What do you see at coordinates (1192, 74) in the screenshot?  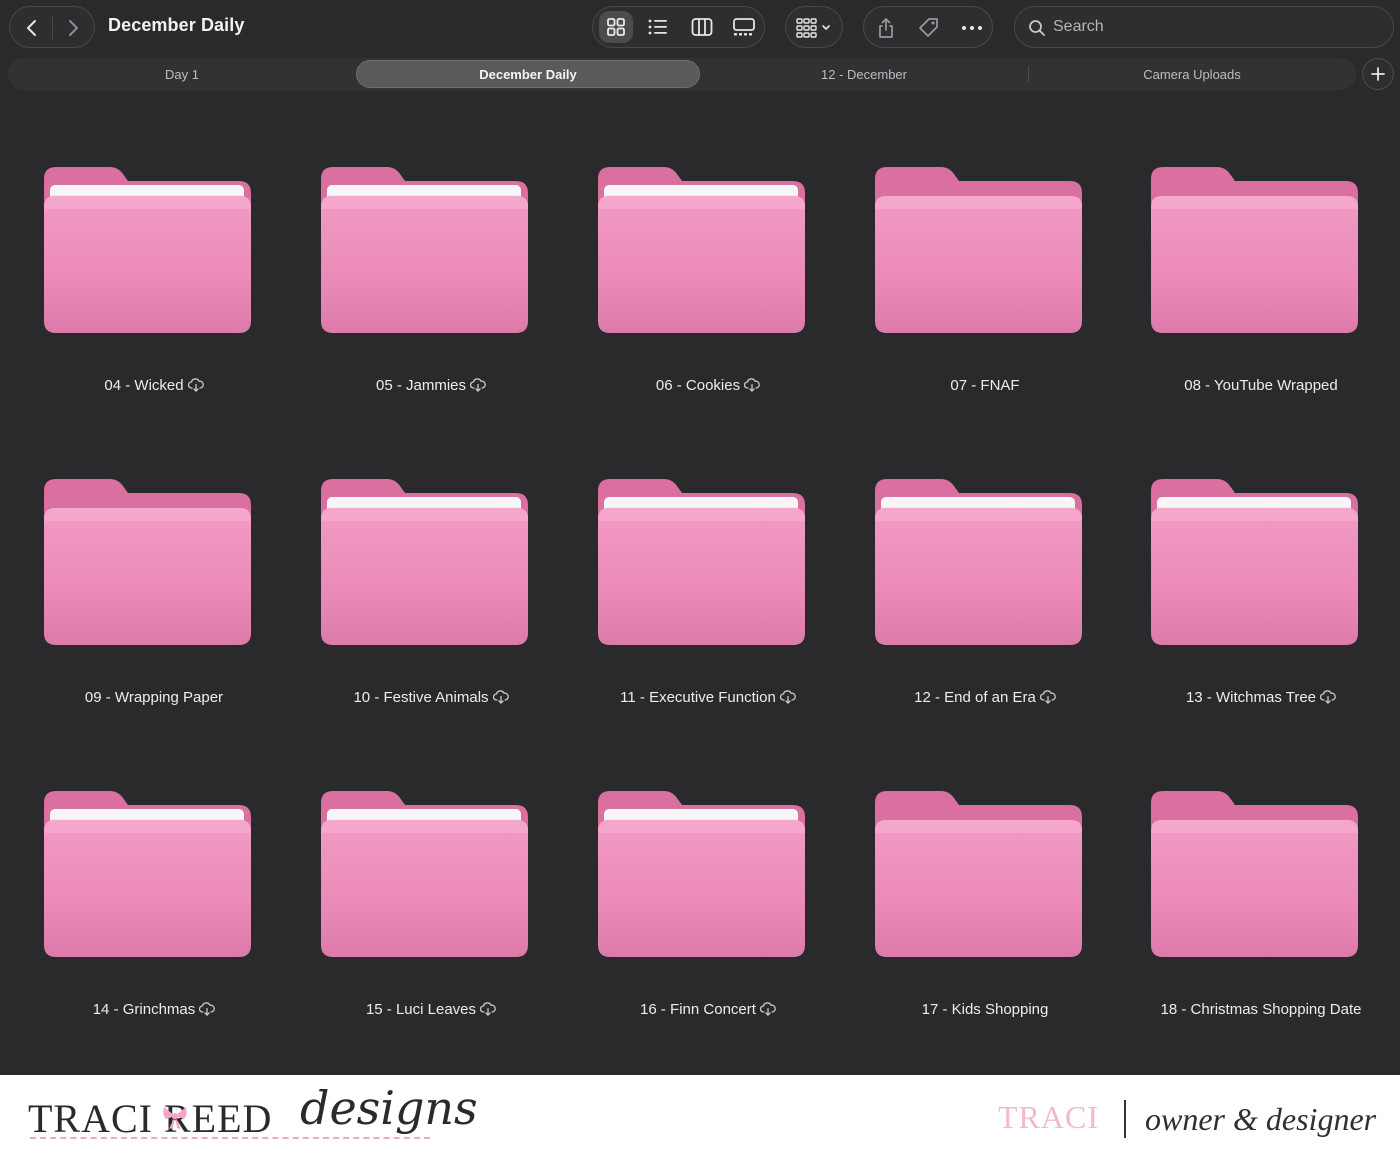 I see `tab-camera-uploads: Camera Uploads` at bounding box center [1192, 74].